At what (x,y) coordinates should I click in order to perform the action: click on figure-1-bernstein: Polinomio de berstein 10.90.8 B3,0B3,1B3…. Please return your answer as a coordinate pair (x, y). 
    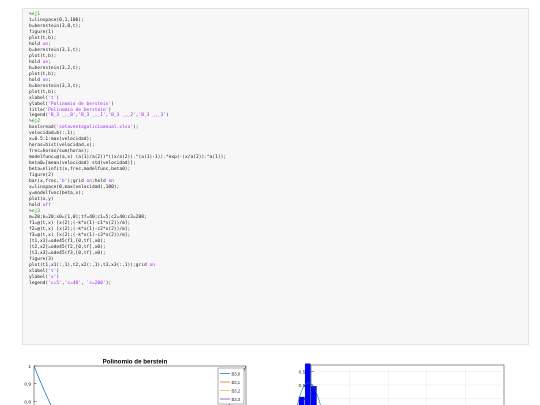
    Looking at the image, I should click on (135, 382).